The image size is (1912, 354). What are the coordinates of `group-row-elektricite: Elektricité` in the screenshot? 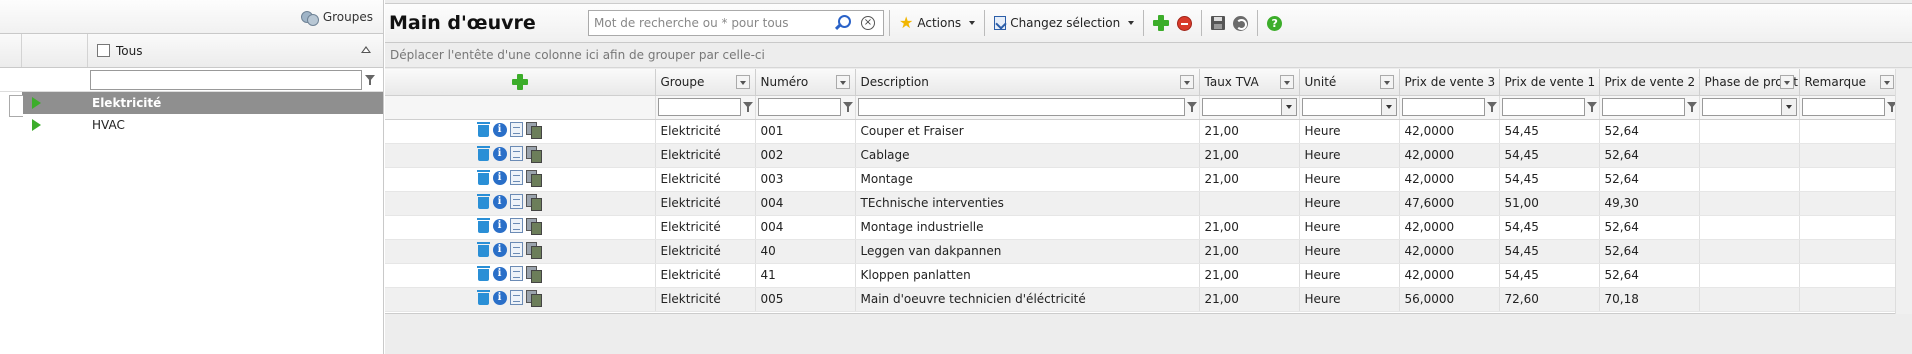 It's located at (191, 104).